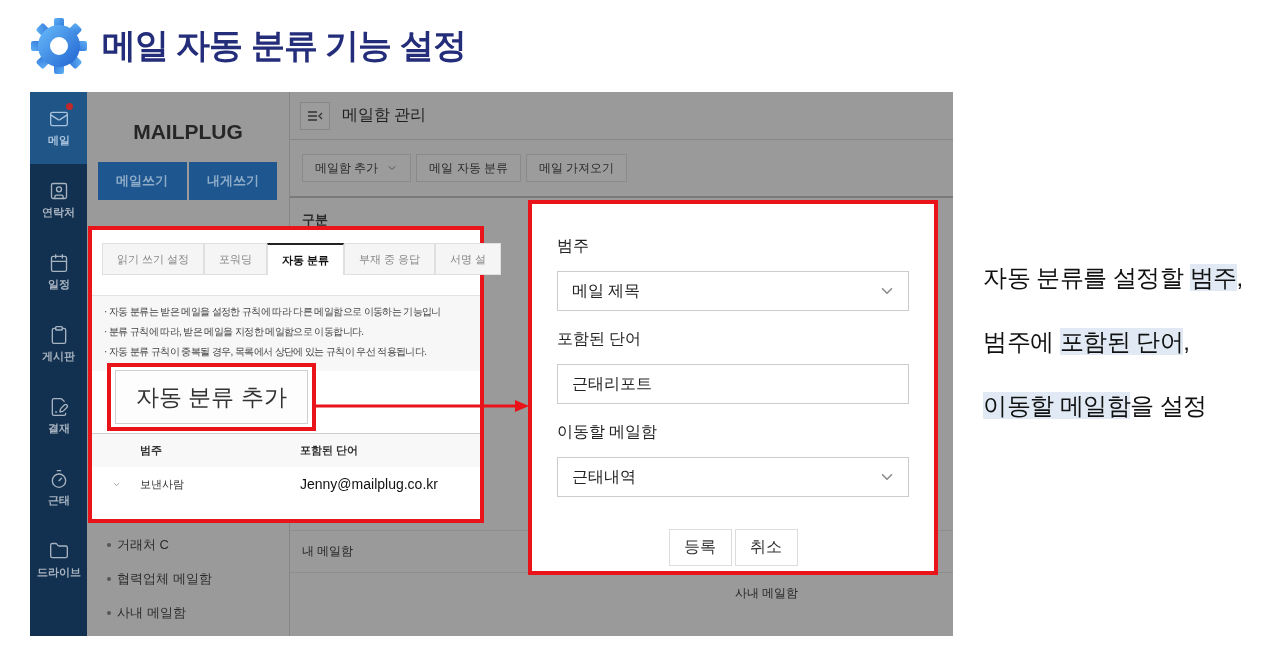 Image resolution: width=1280 pixels, height=648 pixels. I want to click on menu-button, so click(315, 115).